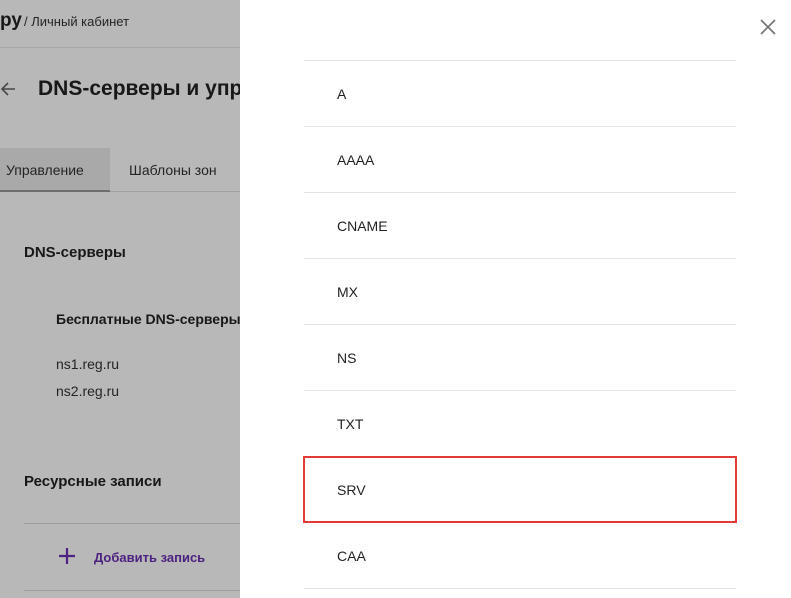 This screenshot has width=791, height=598. What do you see at coordinates (520, 555) in the screenshot?
I see `record-type-caa: CAA` at bounding box center [520, 555].